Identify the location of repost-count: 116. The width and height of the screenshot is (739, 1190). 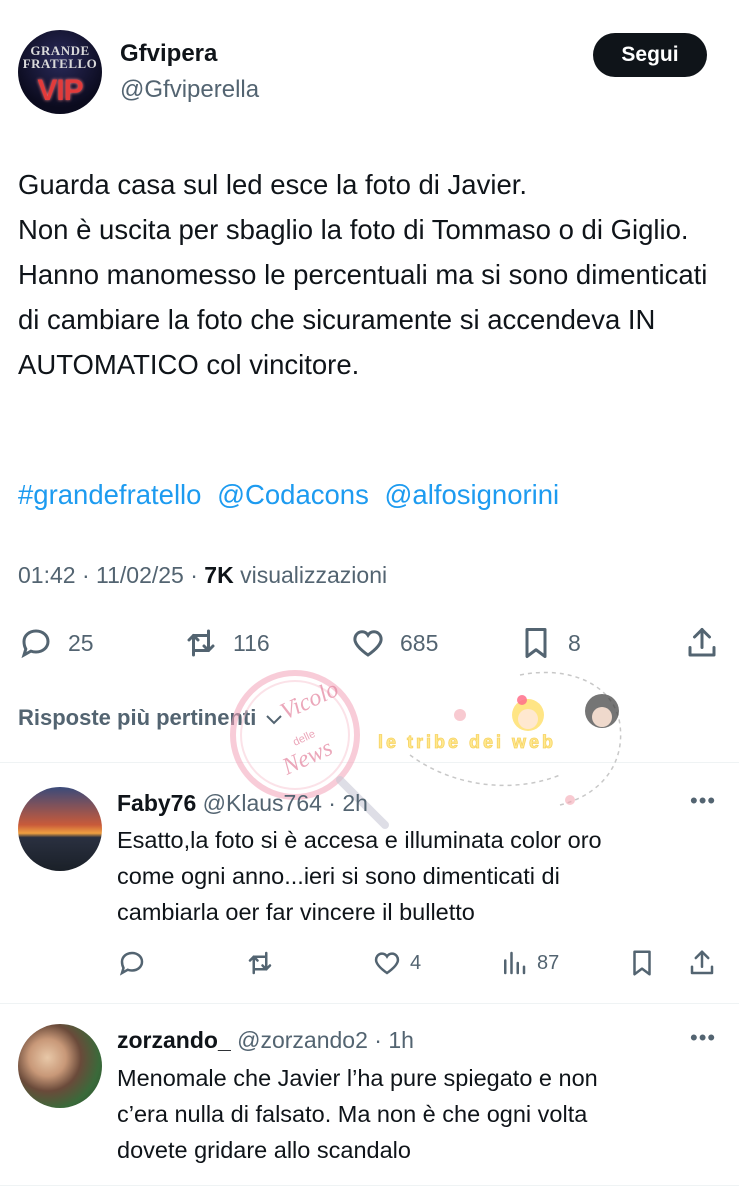
(251, 642).